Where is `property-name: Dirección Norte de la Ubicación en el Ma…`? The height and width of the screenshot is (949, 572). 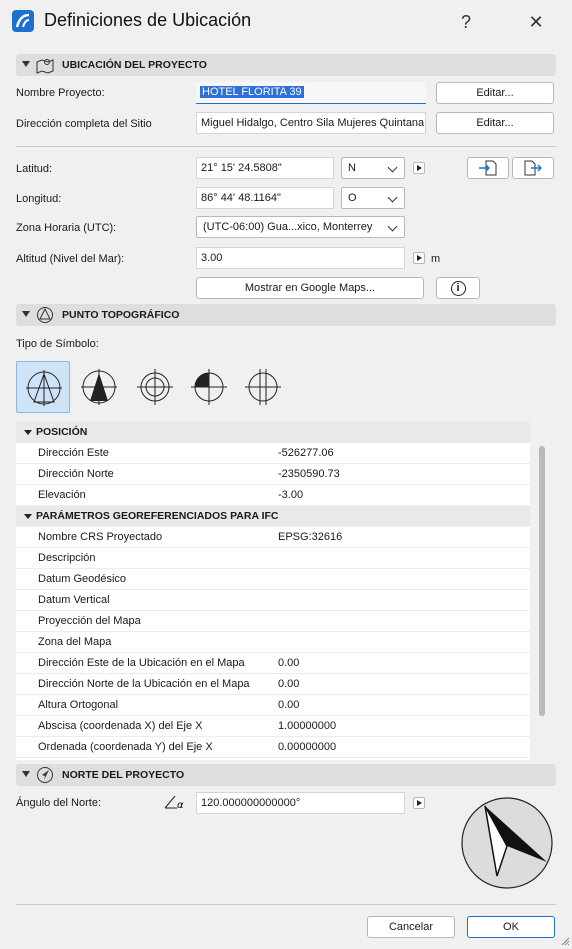
property-name: Dirección Norte de la Ubicación en el Ma… is located at coordinates (144, 684).